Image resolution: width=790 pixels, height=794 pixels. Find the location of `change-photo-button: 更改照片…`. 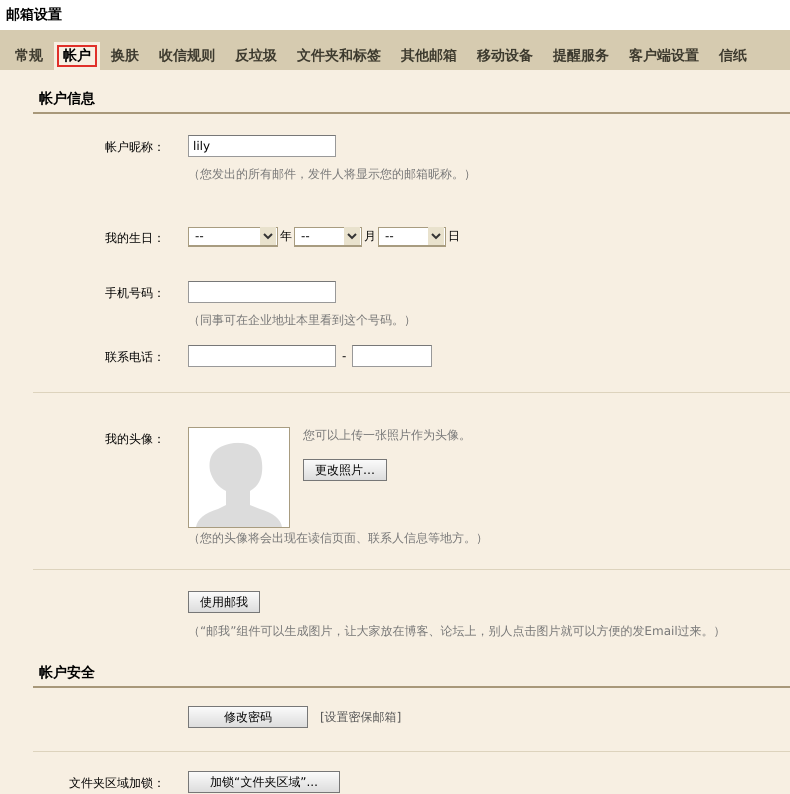

change-photo-button: 更改照片… is located at coordinates (345, 470).